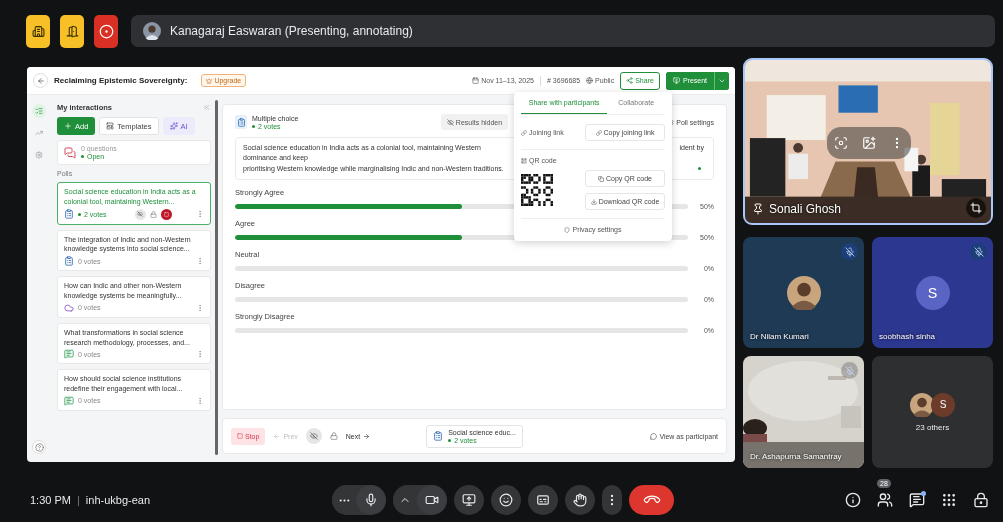  I want to click on camera-button, so click(432, 500).